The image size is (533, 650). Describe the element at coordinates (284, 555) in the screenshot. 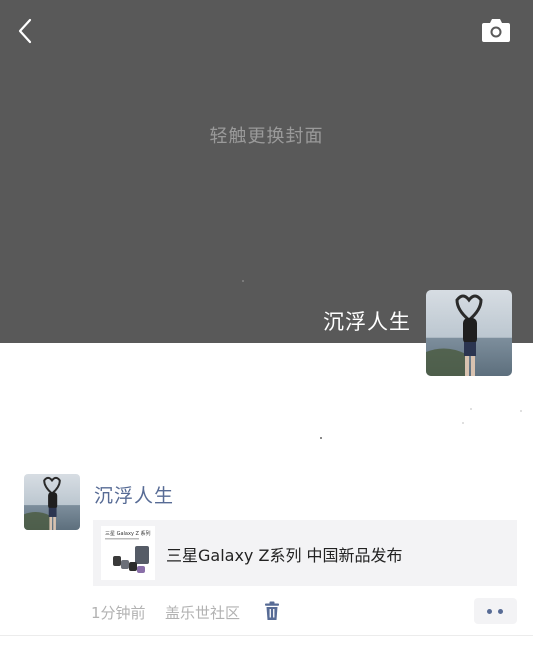

I see `shared-link-title: 三星Galaxy Z系列 中国新品发布` at that location.